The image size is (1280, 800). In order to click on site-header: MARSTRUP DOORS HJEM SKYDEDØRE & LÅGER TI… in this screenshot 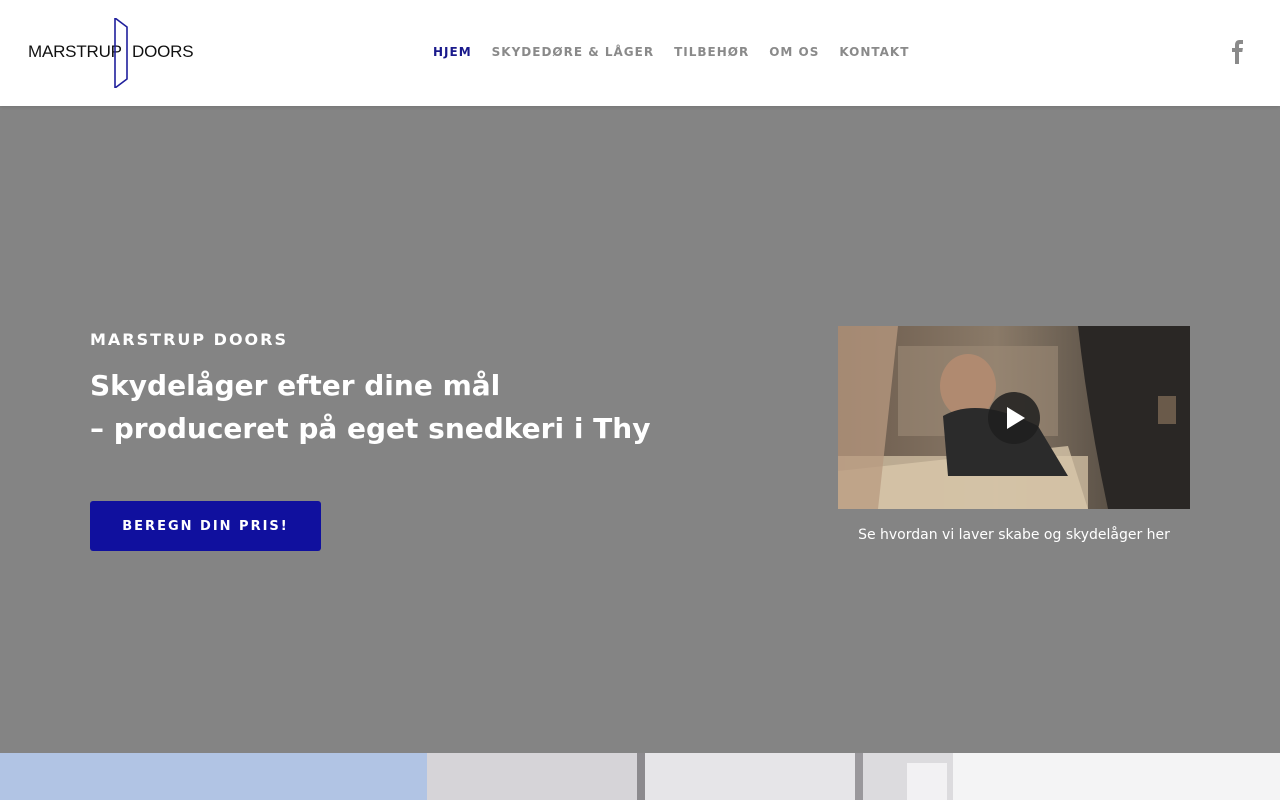, I will do `click(640, 53)`.